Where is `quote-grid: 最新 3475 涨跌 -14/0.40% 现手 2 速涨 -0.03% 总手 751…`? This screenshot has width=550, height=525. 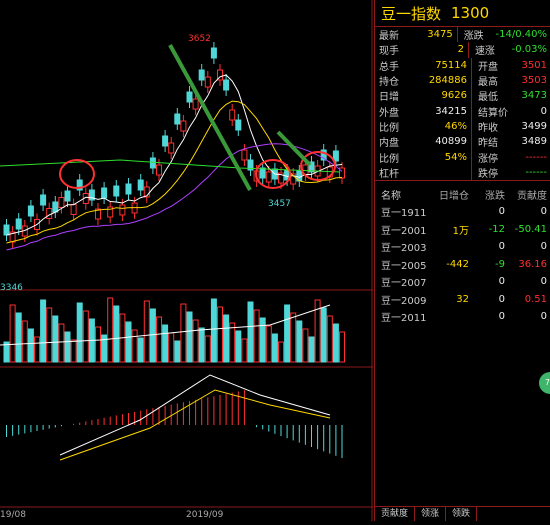
quote-grid: 最新 3475 涨跌 -14/0.40% 现手 2 速涨 -0.03% 总手 751… is located at coordinates (462, 103).